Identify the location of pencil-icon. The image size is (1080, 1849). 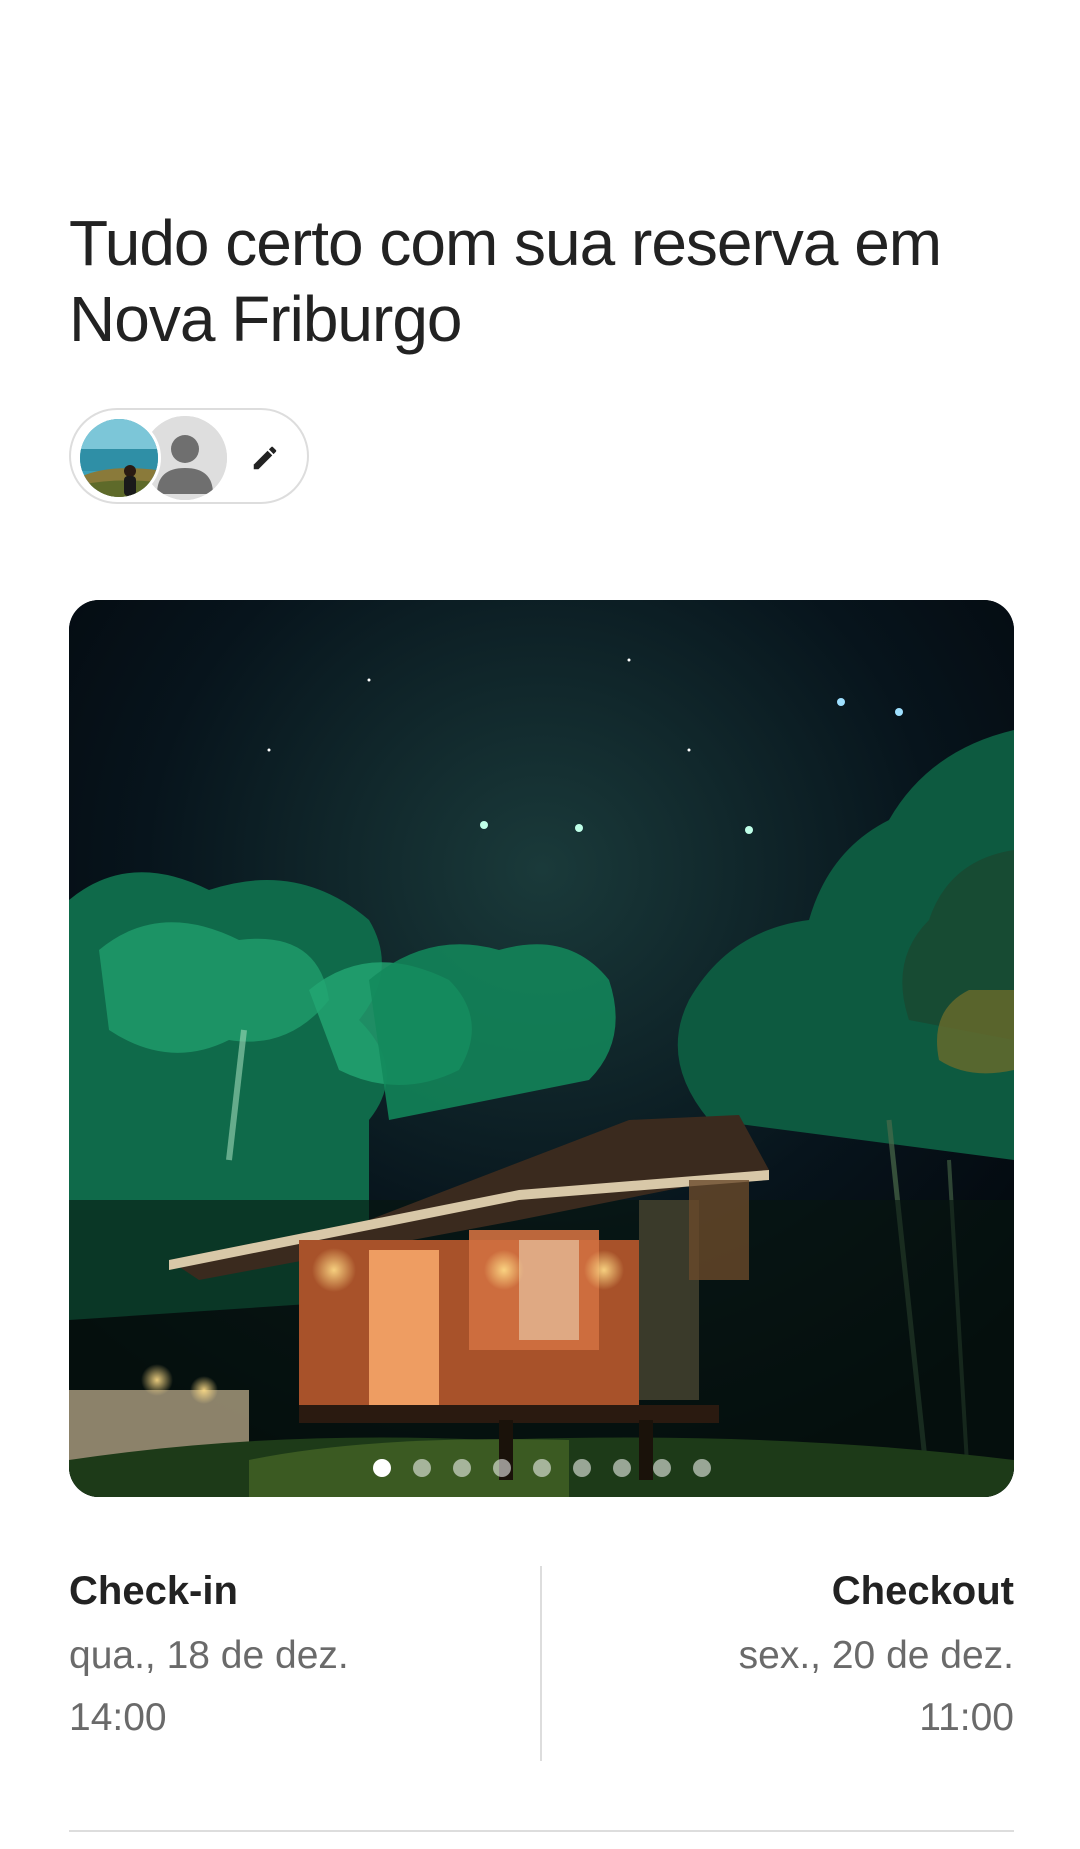
(265, 458).